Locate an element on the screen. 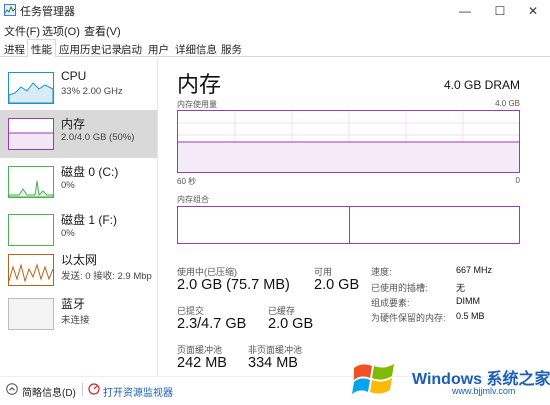  resource-memory: 内存 2.0/4.0 GB (50%) is located at coordinates (78, 134).